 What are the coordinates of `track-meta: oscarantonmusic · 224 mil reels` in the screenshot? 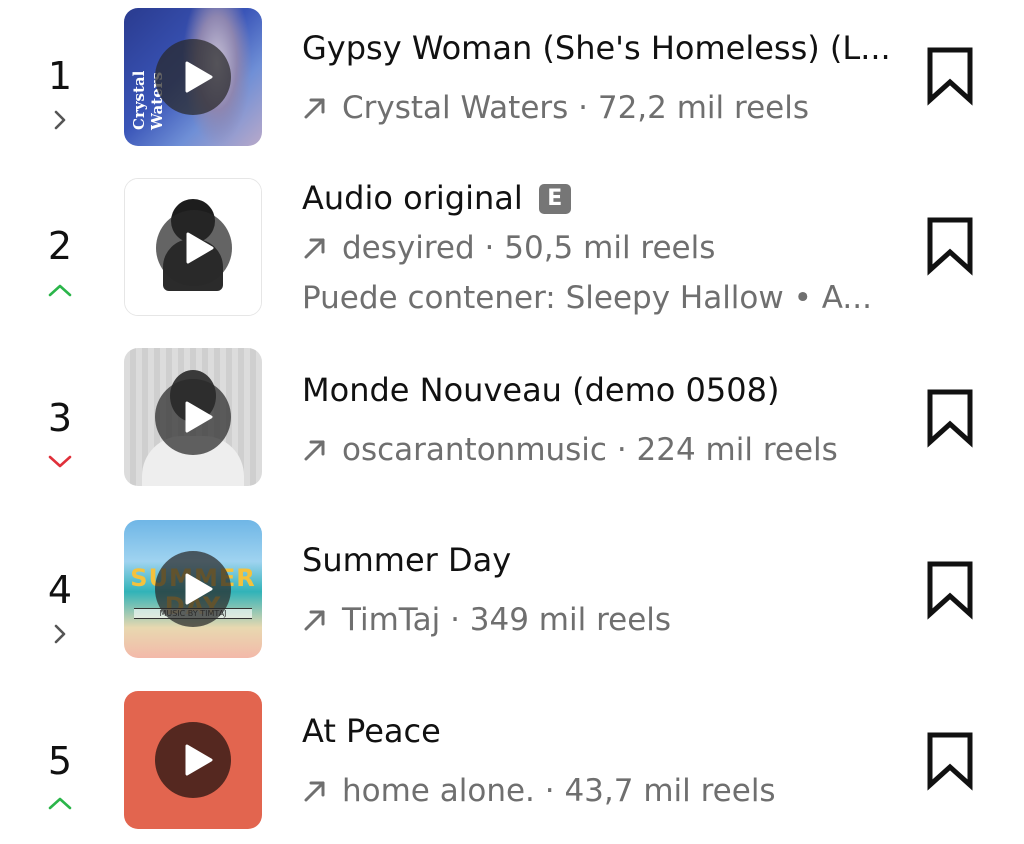 It's located at (602, 450).